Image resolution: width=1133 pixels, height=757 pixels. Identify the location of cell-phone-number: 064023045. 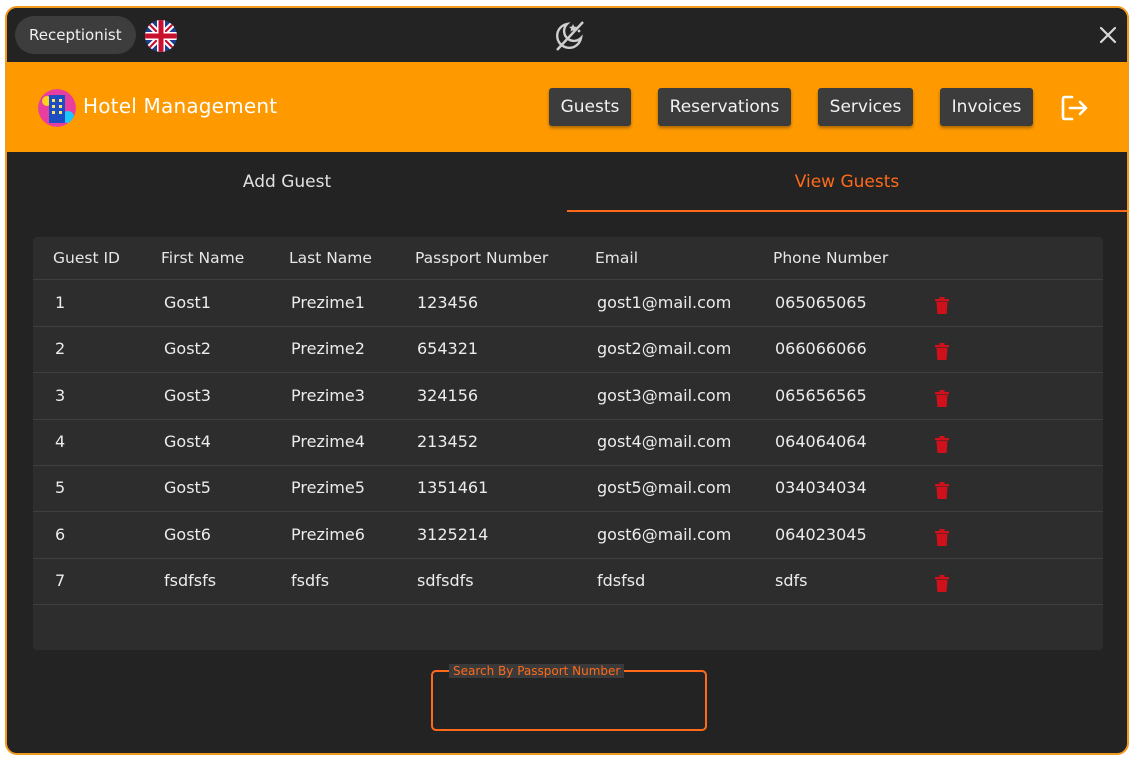
(821, 534).